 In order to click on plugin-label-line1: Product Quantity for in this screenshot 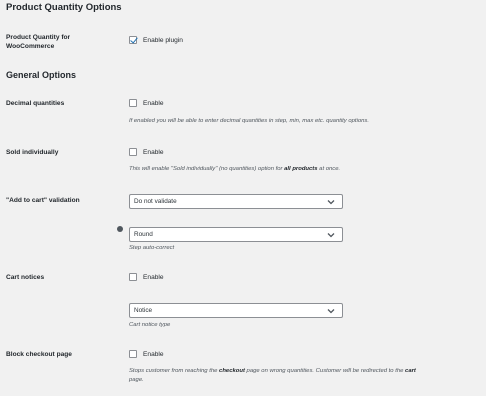, I will do `click(38, 37)`.